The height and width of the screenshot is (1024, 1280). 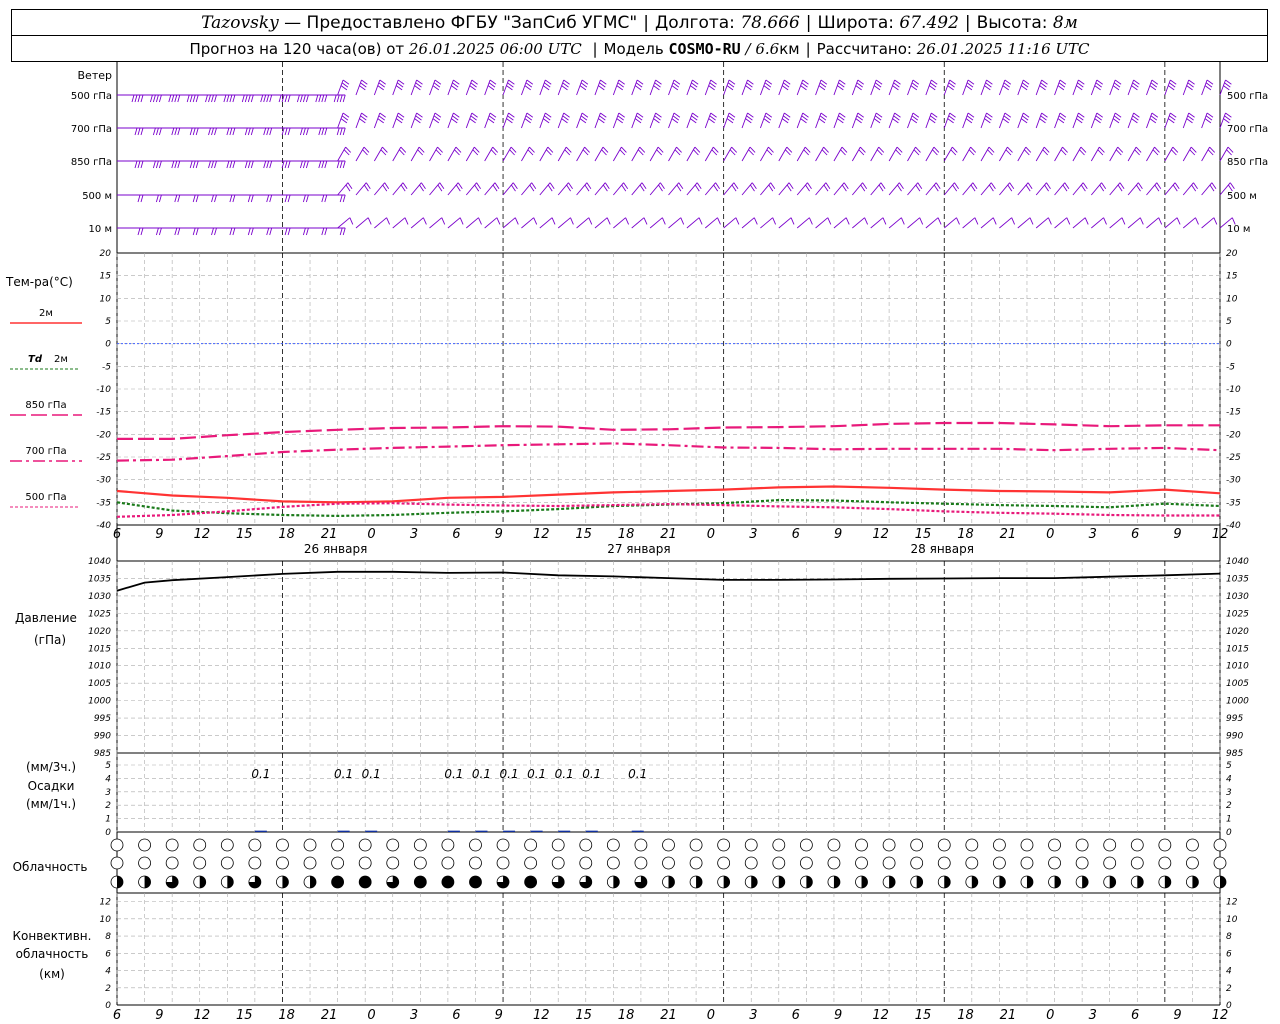 What do you see at coordinates (117, 534) in the screenshot?
I see `hour-tick-top: 6` at bounding box center [117, 534].